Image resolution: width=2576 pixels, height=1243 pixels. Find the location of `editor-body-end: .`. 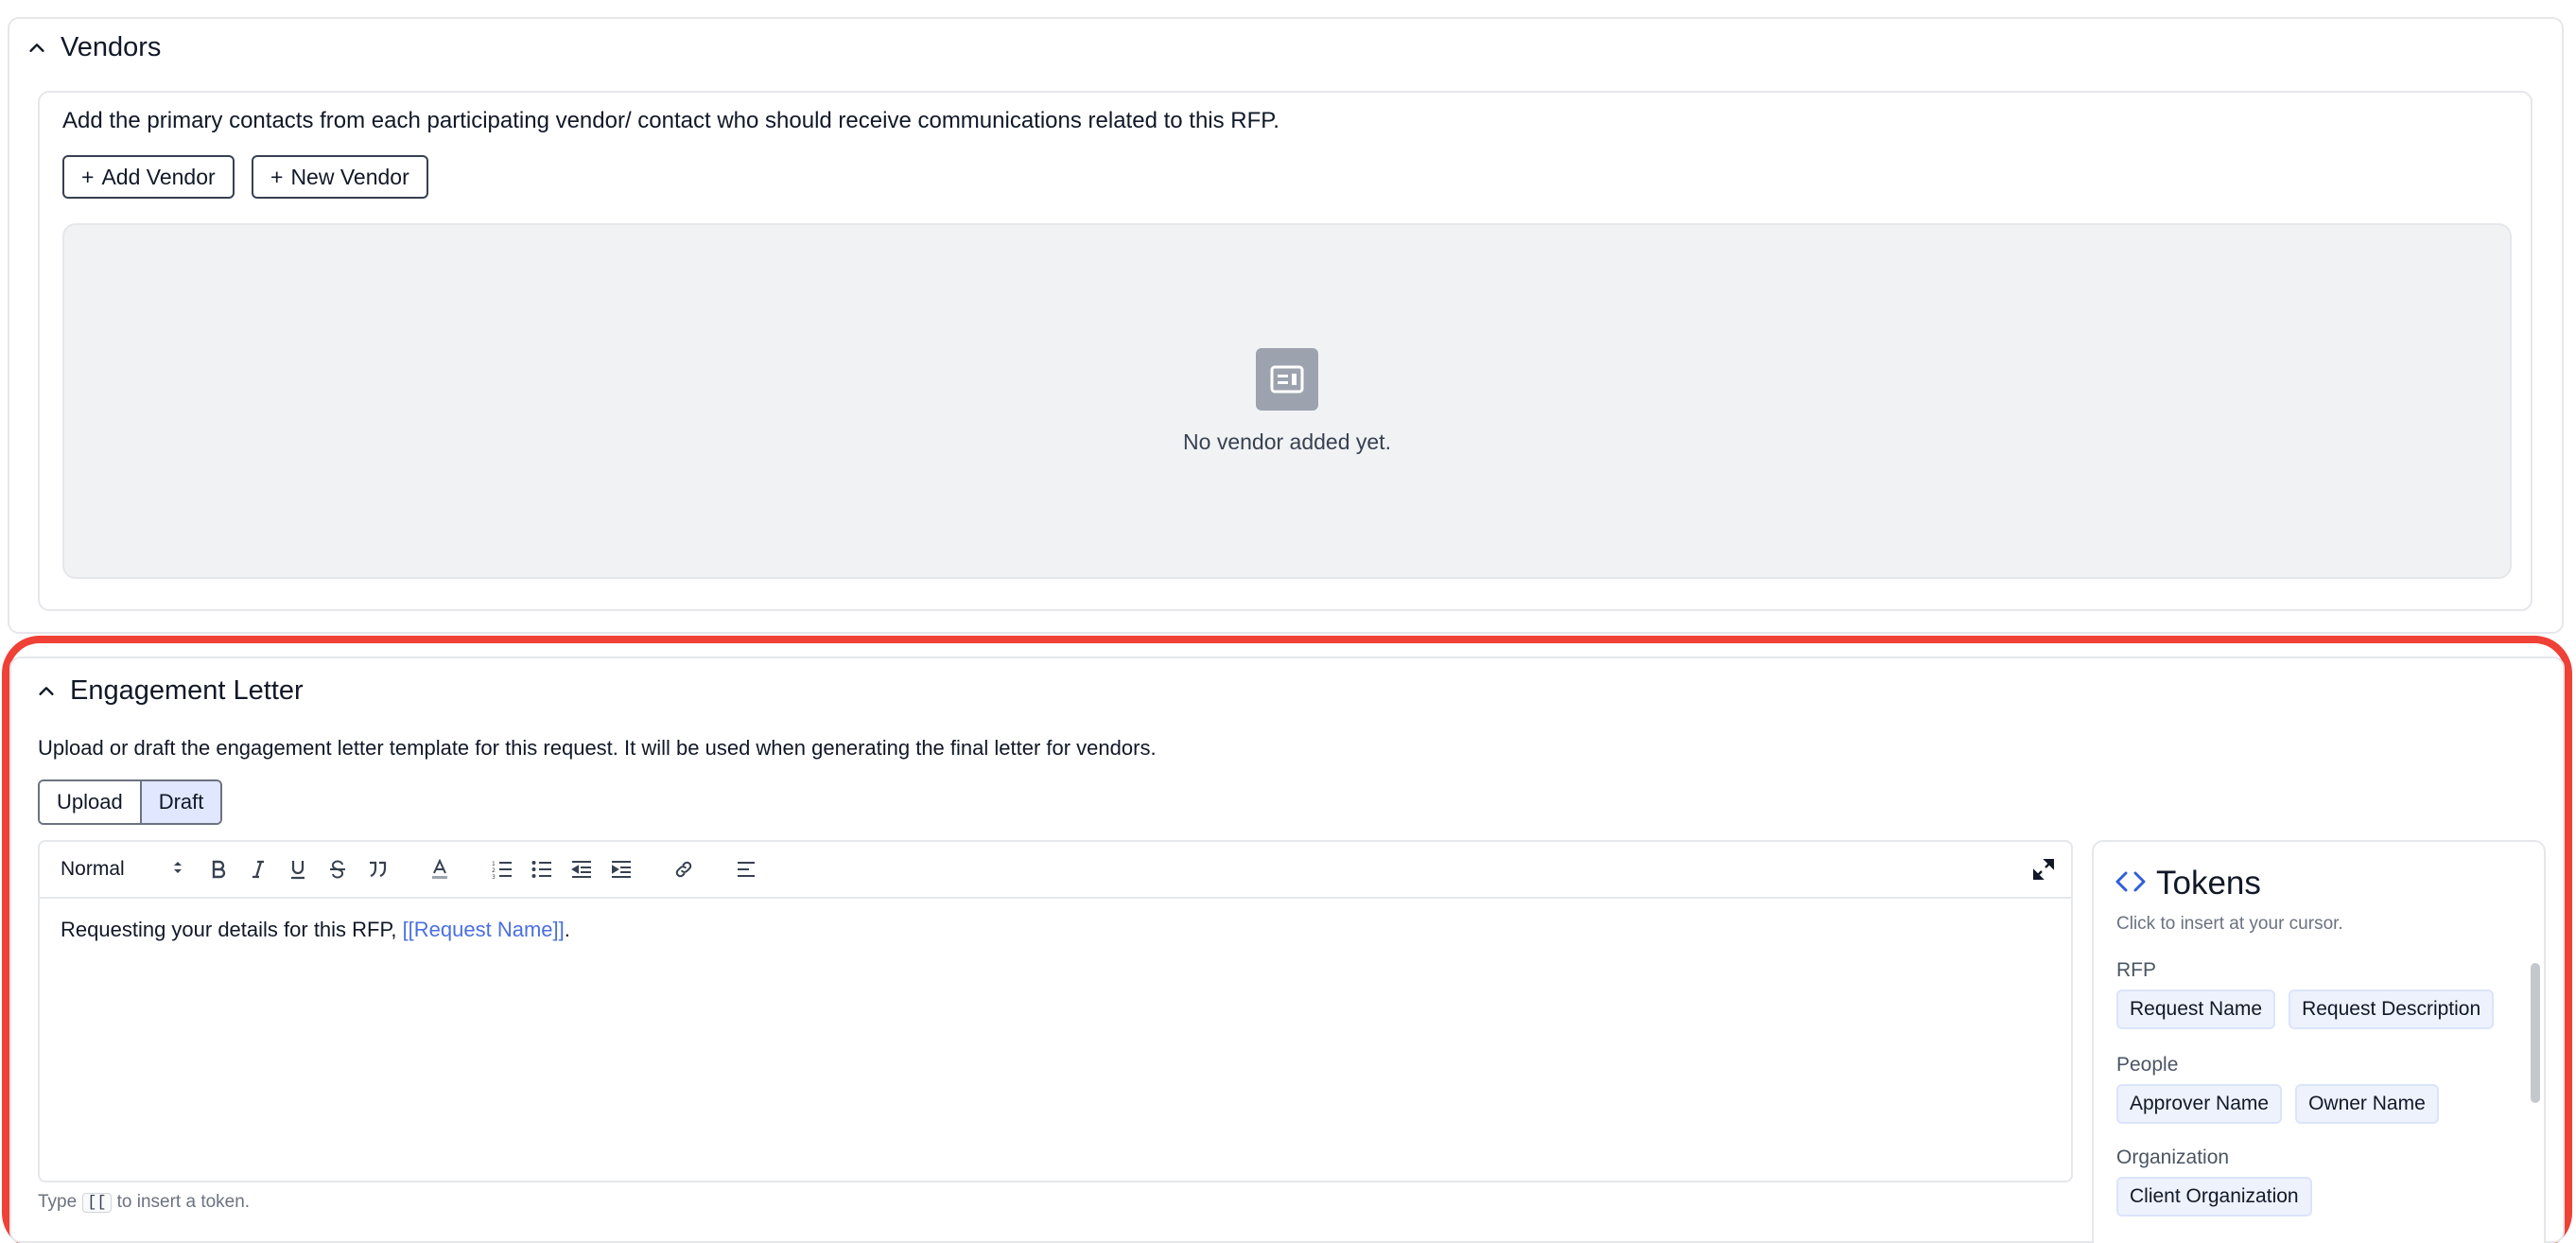

editor-body-end: . is located at coordinates (567, 930).